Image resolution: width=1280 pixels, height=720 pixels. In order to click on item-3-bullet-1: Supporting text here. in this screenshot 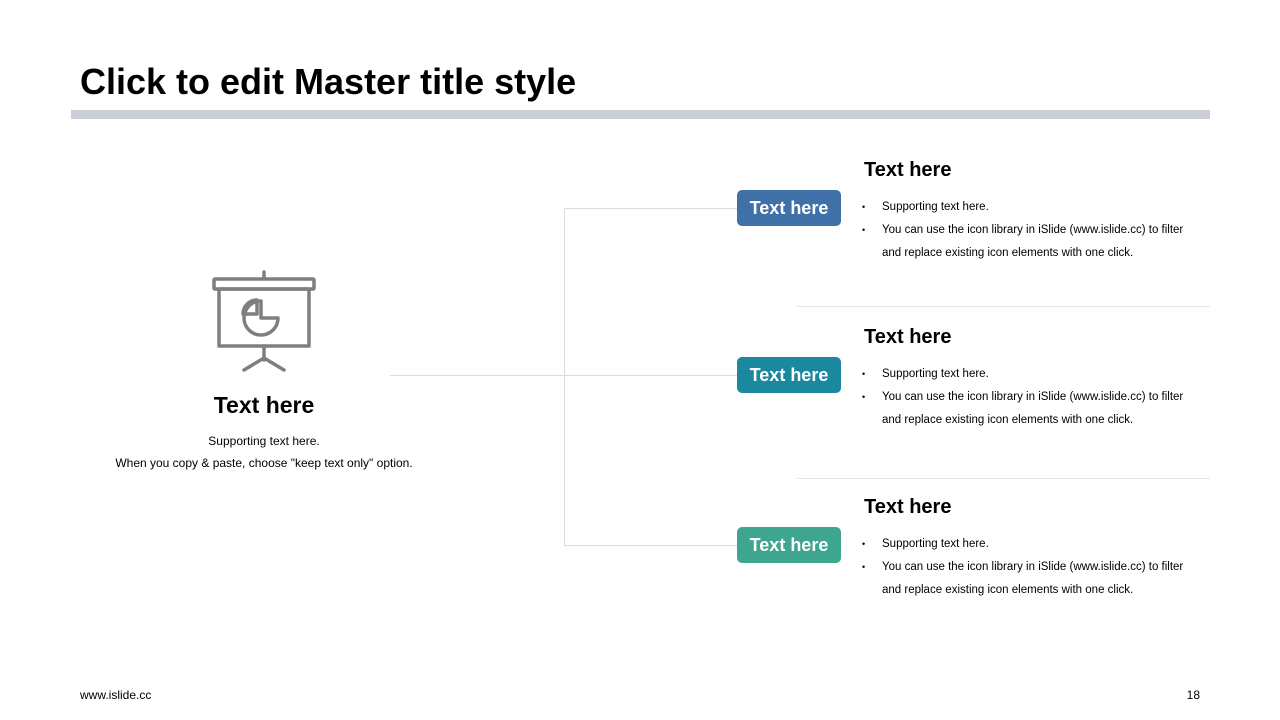, I will do `click(1032, 544)`.